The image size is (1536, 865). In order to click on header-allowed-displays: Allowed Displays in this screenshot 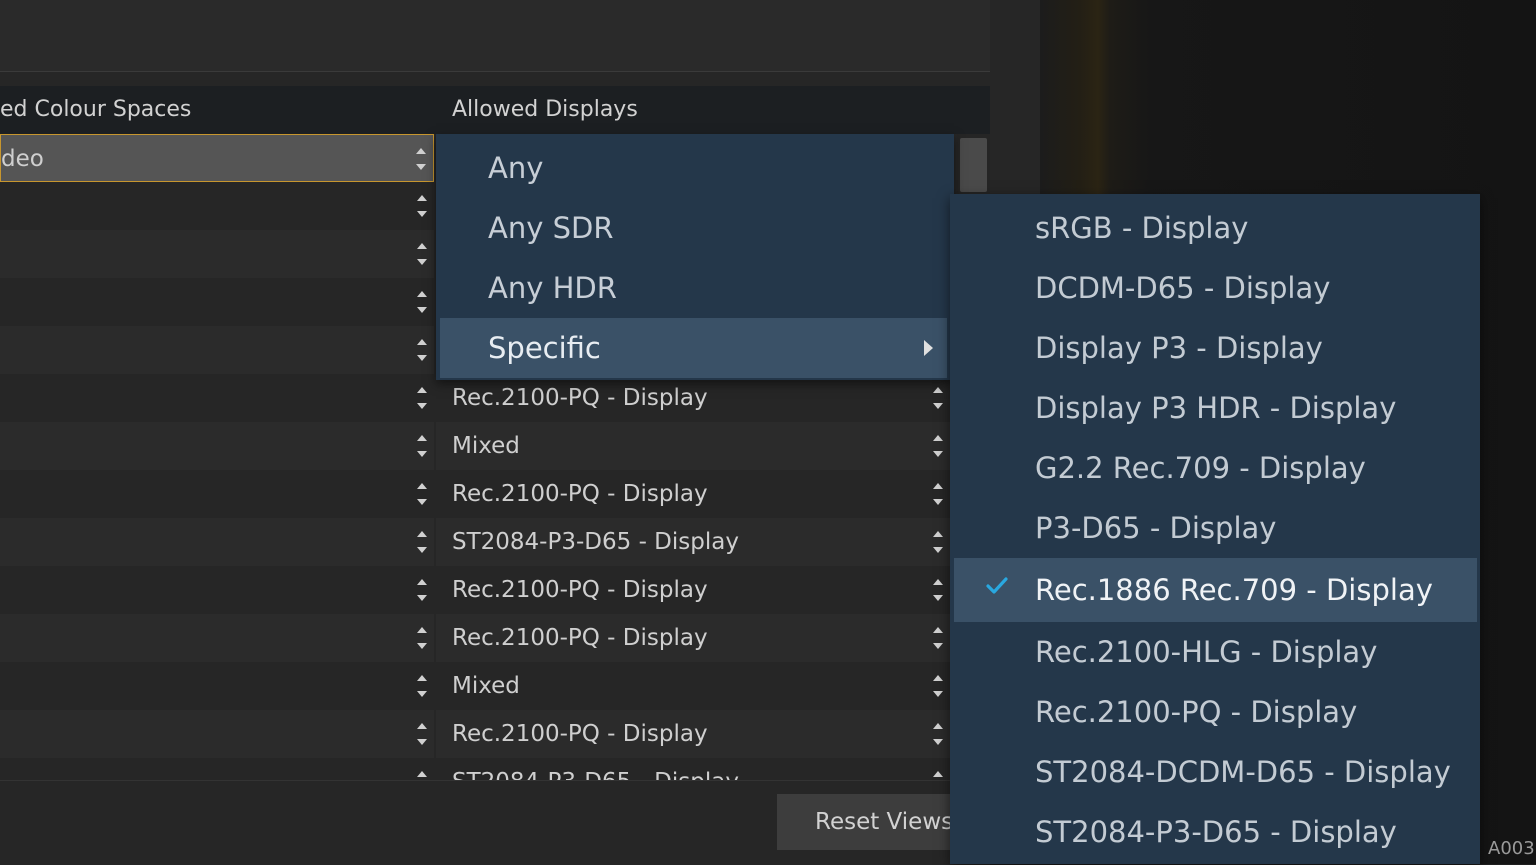, I will do `click(545, 109)`.